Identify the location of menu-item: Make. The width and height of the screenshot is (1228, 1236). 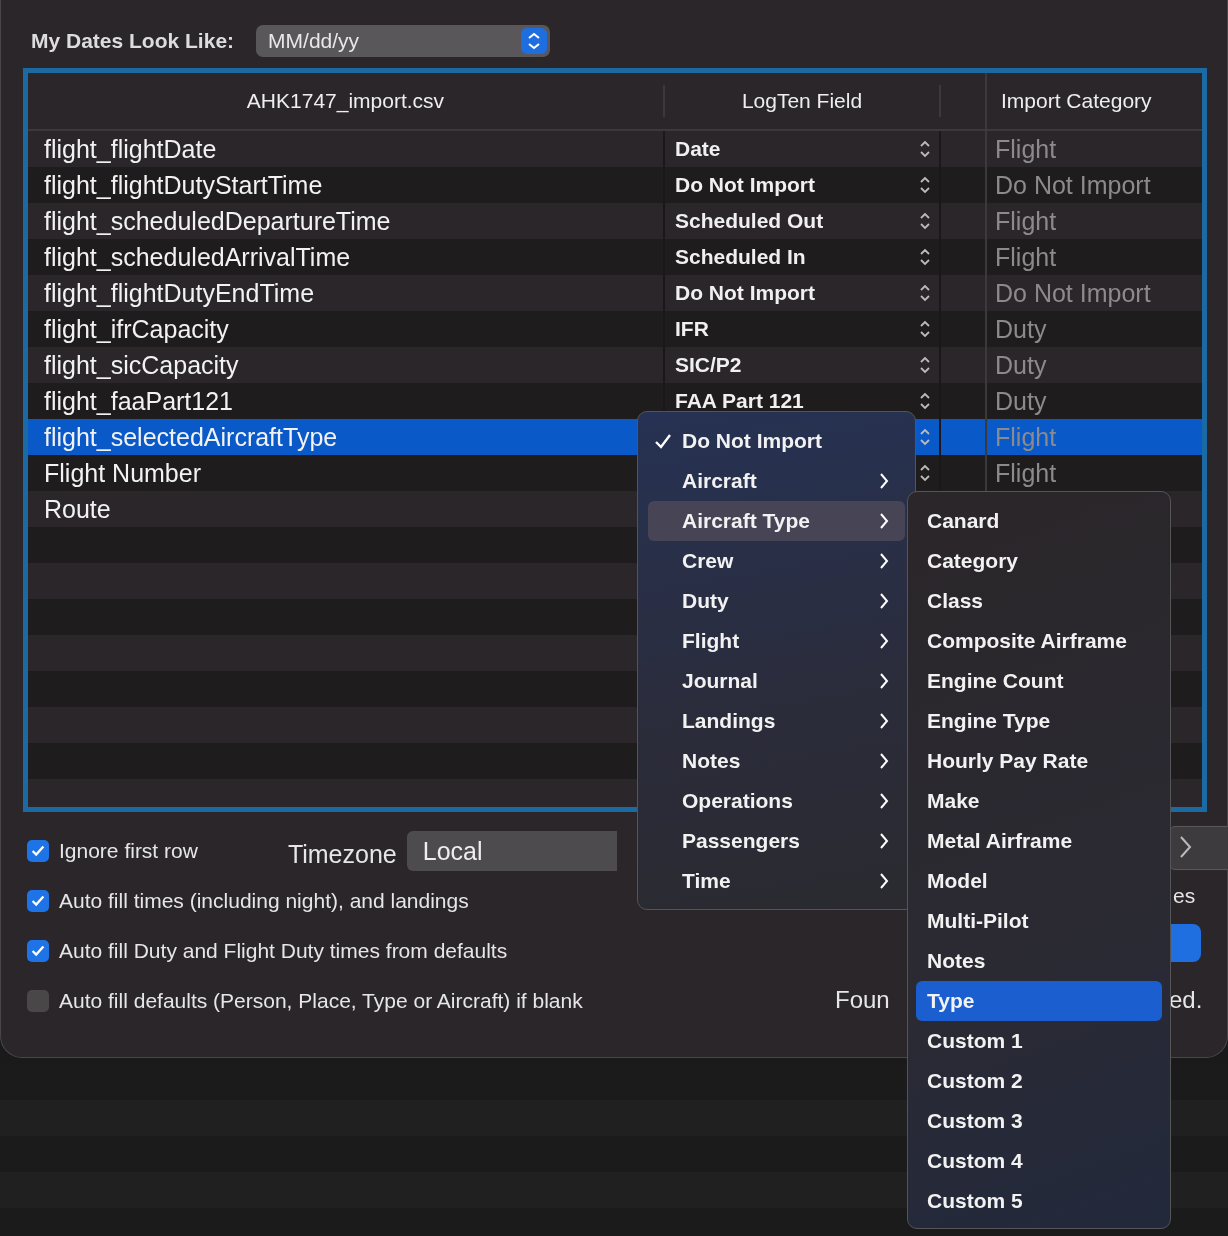
(1039, 801).